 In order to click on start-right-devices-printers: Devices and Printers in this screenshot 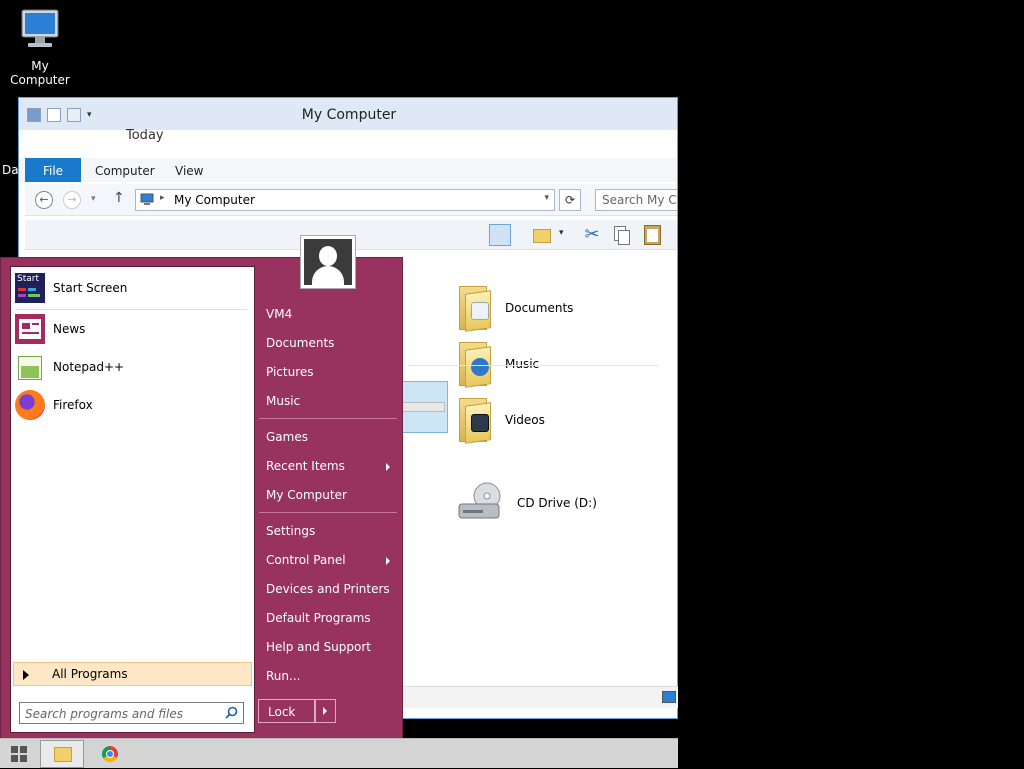, I will do `click(328, 589)`.